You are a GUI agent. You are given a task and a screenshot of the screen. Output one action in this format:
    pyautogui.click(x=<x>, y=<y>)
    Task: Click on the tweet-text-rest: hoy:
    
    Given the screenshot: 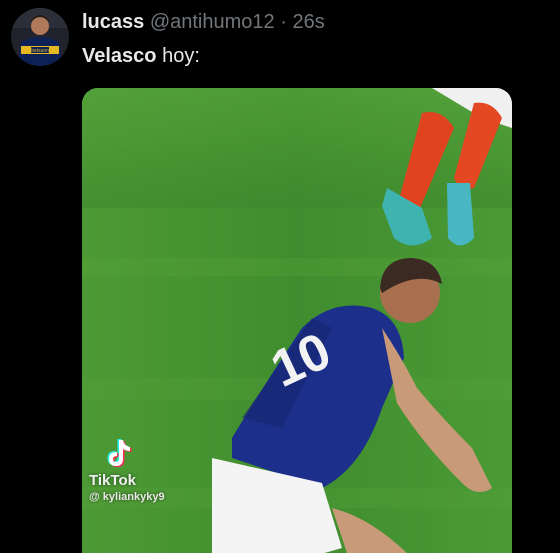 What is the action you would take?
    pyautogui.click(x=178, y=56)
    